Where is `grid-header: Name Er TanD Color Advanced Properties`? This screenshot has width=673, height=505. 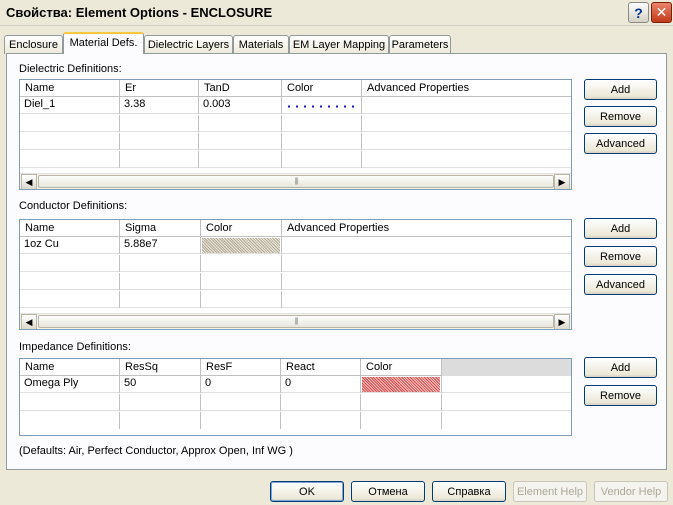
grid-header: Name Er TanD Color Advanced Properties is located at coordinates (295, 88).